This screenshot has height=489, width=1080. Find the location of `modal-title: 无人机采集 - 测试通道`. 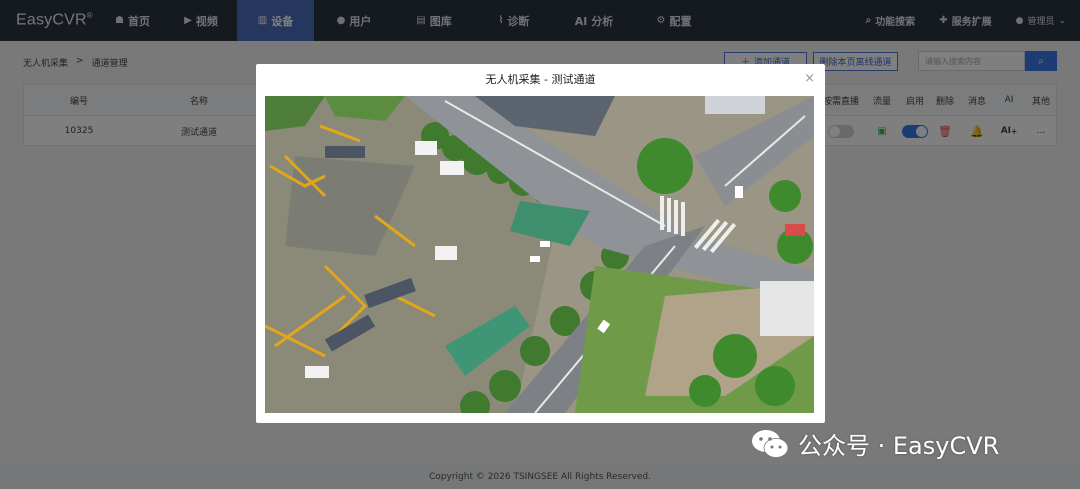

modal-title: 无人机采集 - 测试通道 is located at coordinates (540, 79).